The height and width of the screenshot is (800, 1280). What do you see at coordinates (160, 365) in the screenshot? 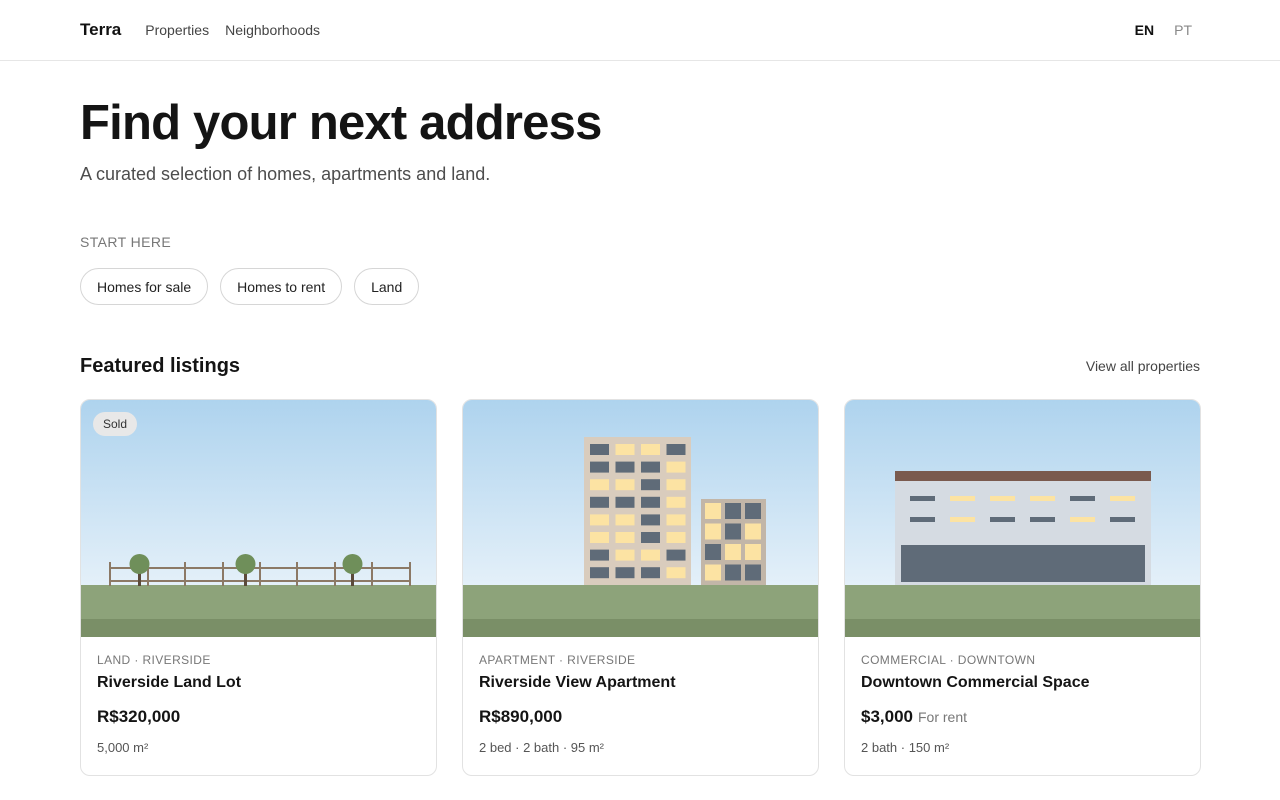
I see `featured-listings-title: Featured listings` at bounding box center [160, 365].